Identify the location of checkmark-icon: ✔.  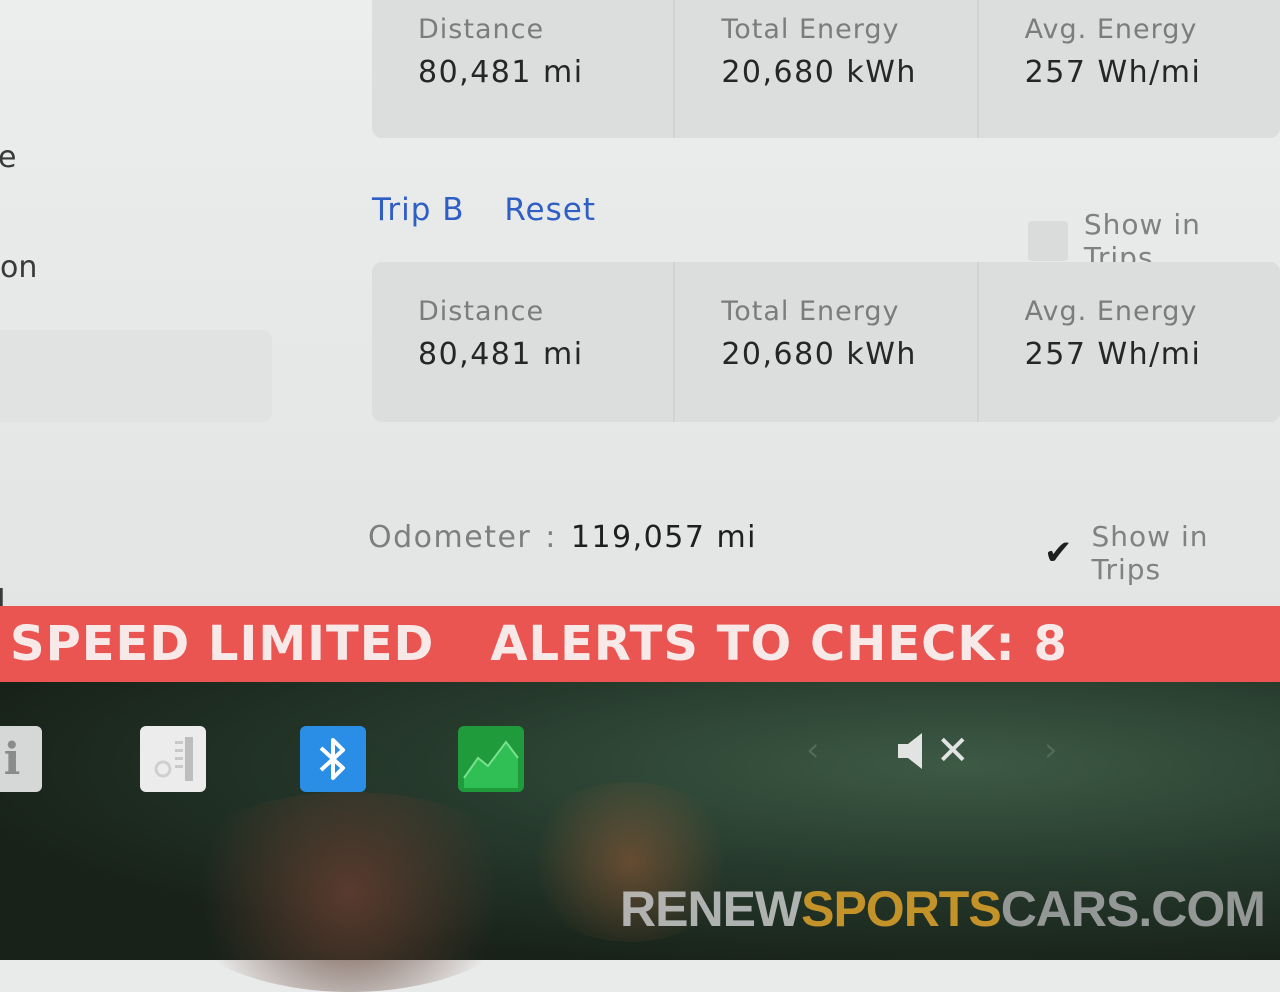
(1059, 553).